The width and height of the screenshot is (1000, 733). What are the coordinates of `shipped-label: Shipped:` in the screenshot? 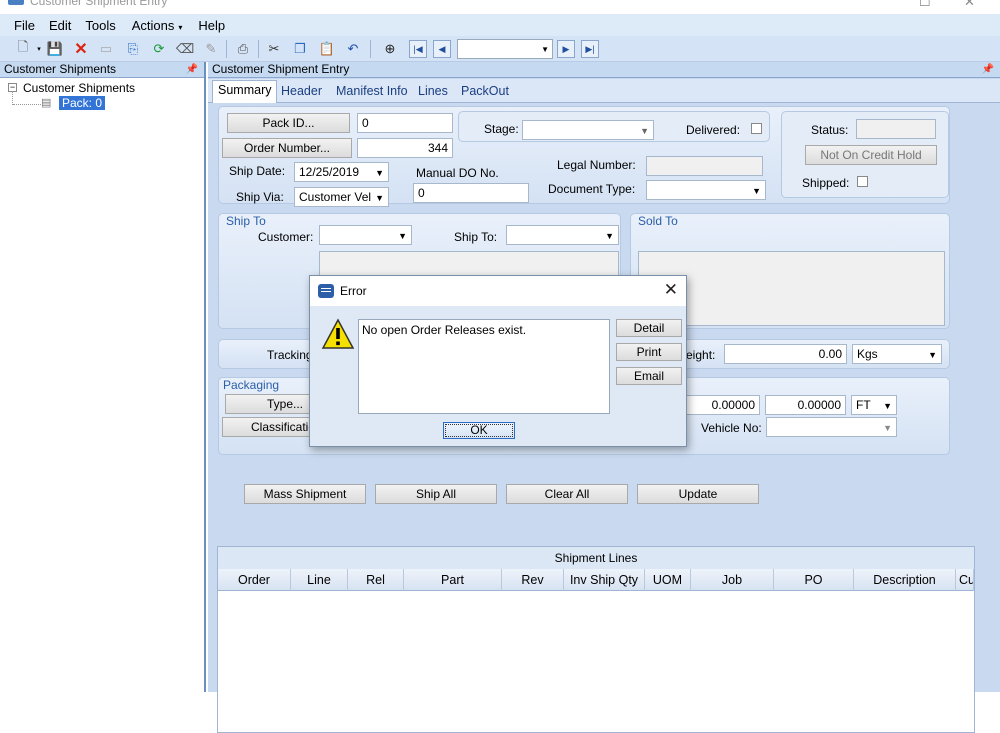 It's located at (826, 183).